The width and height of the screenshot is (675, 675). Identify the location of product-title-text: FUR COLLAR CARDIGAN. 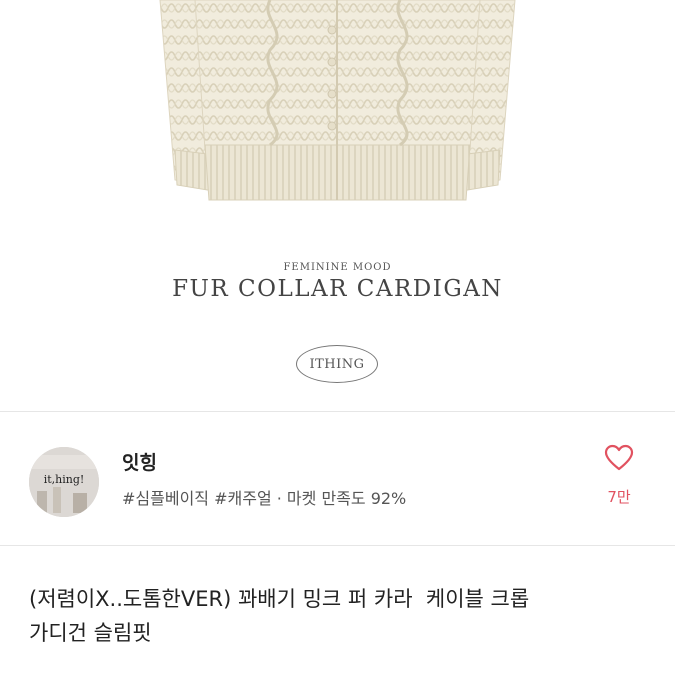
(337, 289).